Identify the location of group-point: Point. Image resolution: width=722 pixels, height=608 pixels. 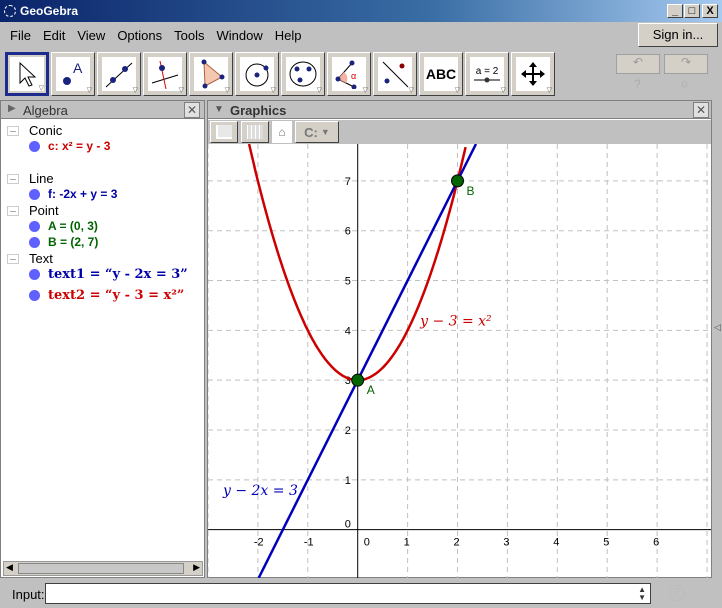
(44, 210).